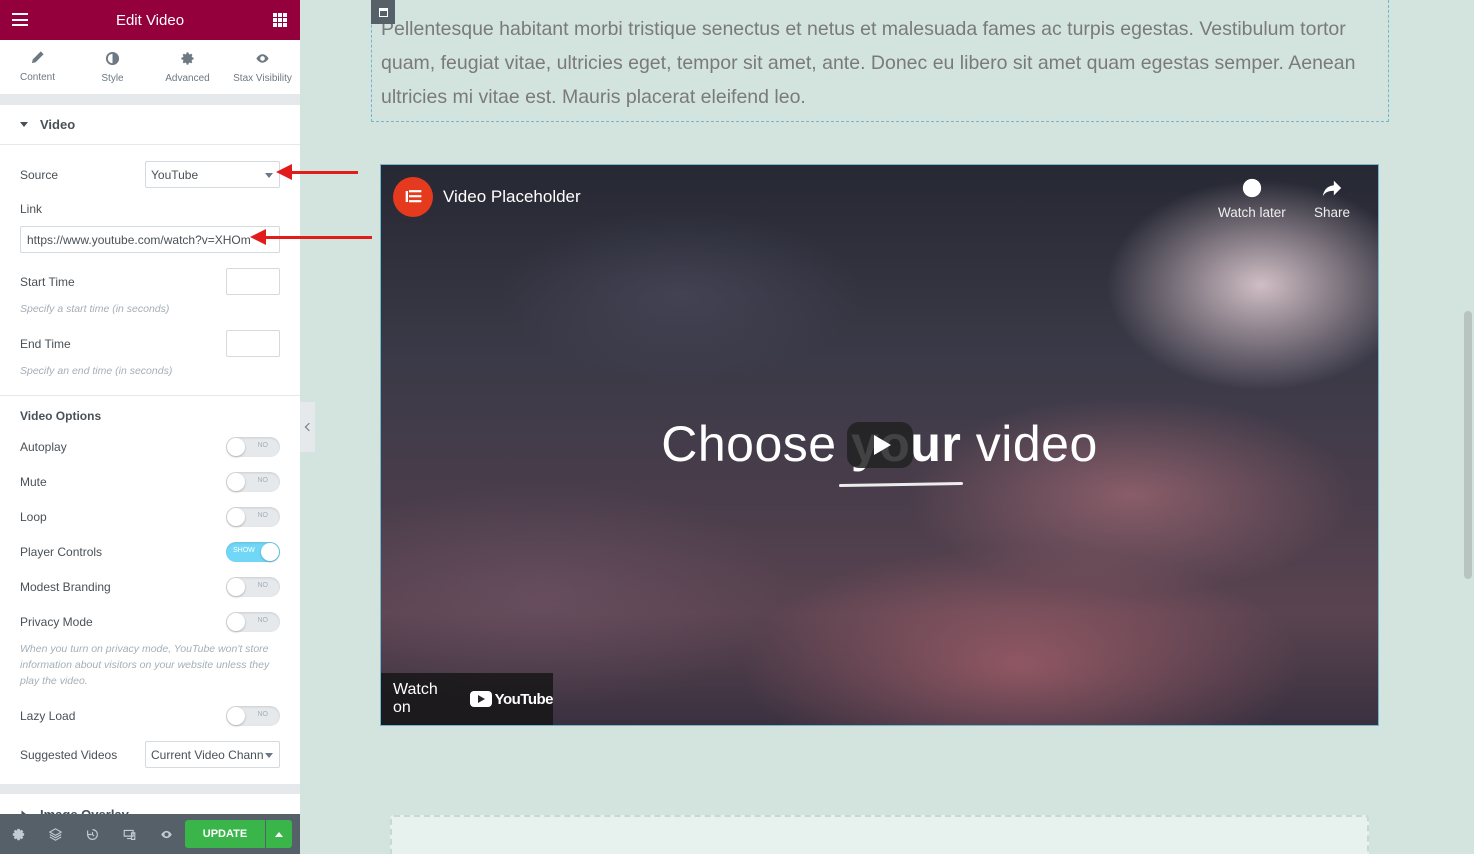  I want to click on collapse-panel-button, so click(307, 427).